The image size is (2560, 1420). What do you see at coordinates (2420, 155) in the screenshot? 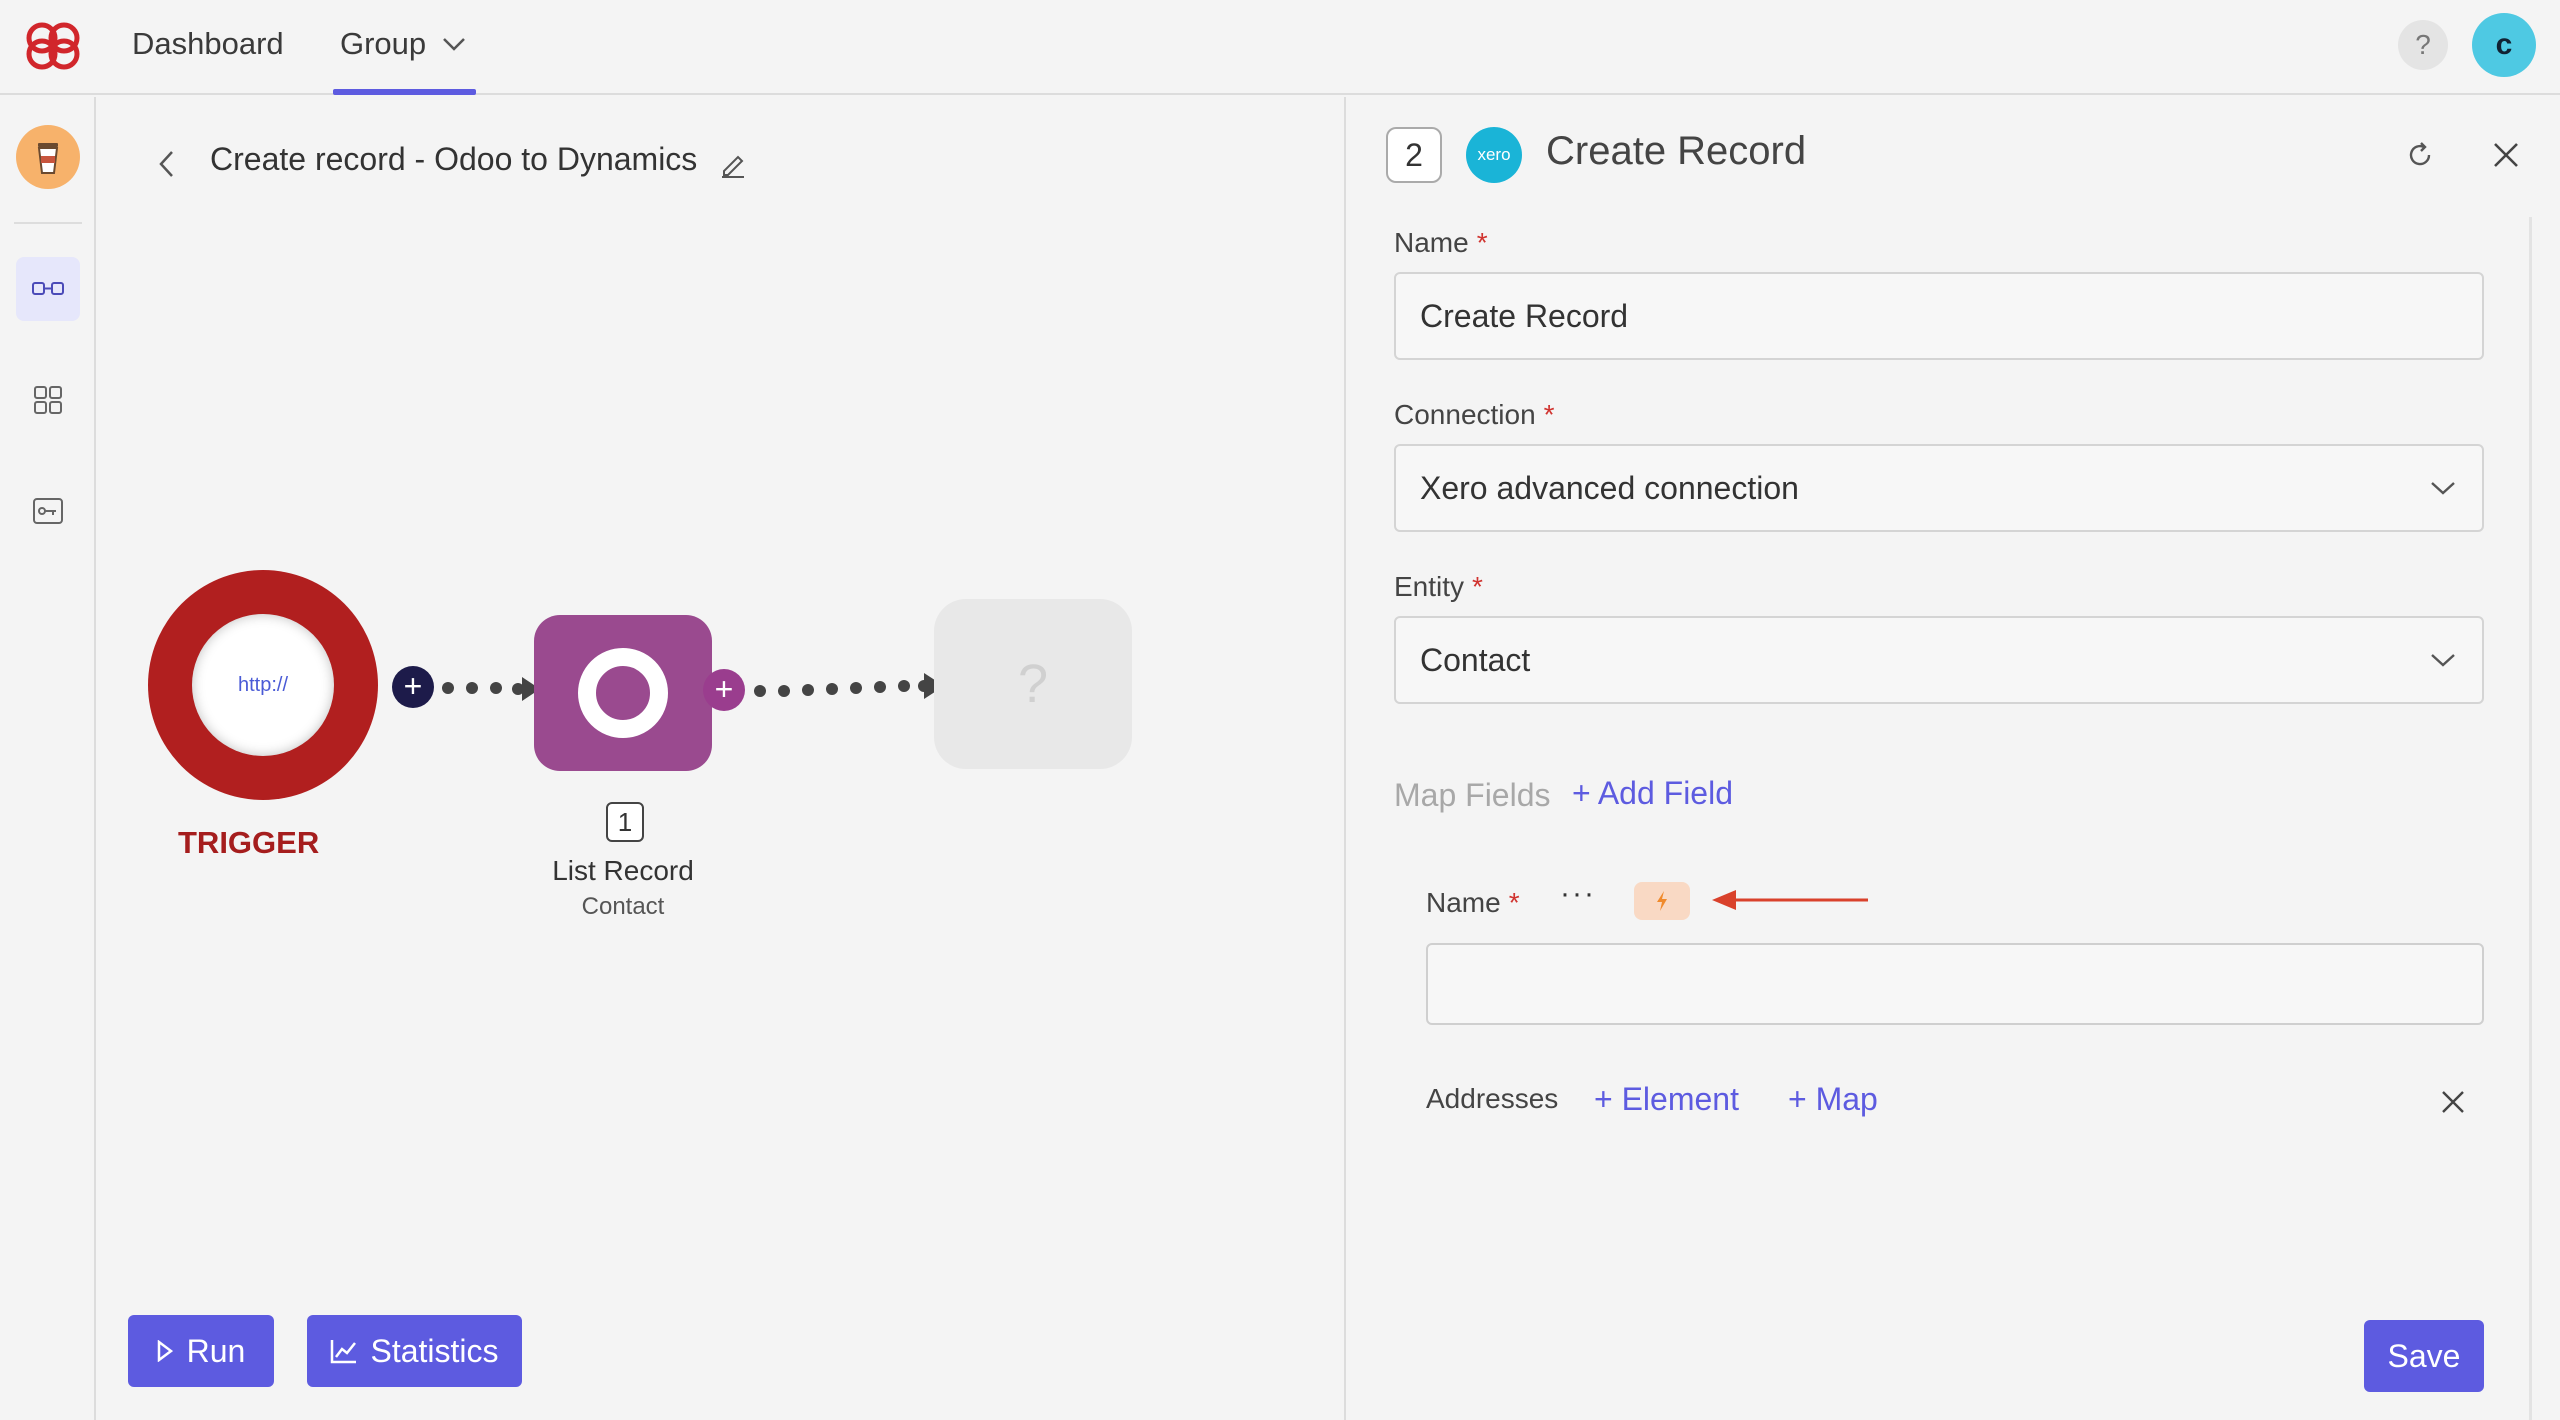
I see `refresh-icon` at bounding box center [2420, 155].